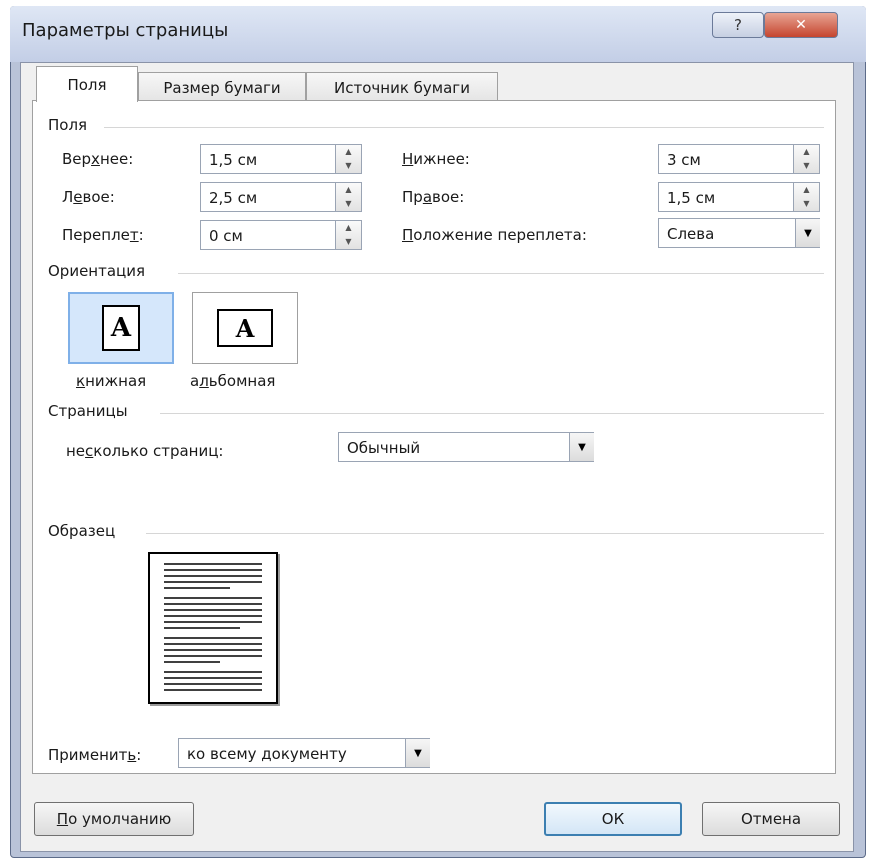 The image size is (876, 868). I want to click on portrait-option: A, so click(121, 328).